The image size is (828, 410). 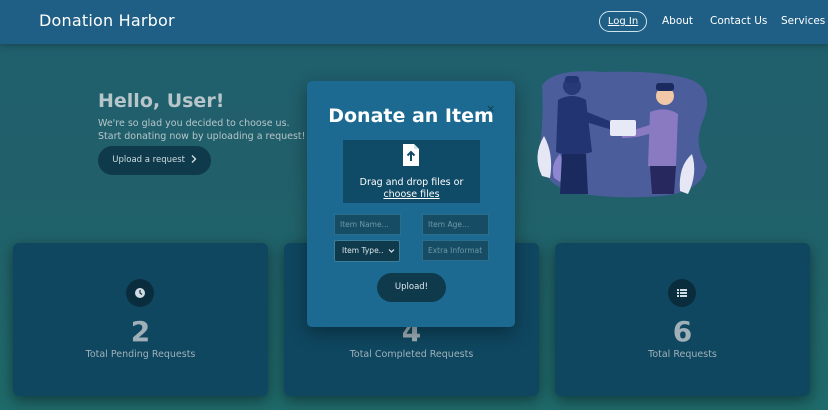 I want to click on stat-label: Total Requests, so click(x=682, y=354).